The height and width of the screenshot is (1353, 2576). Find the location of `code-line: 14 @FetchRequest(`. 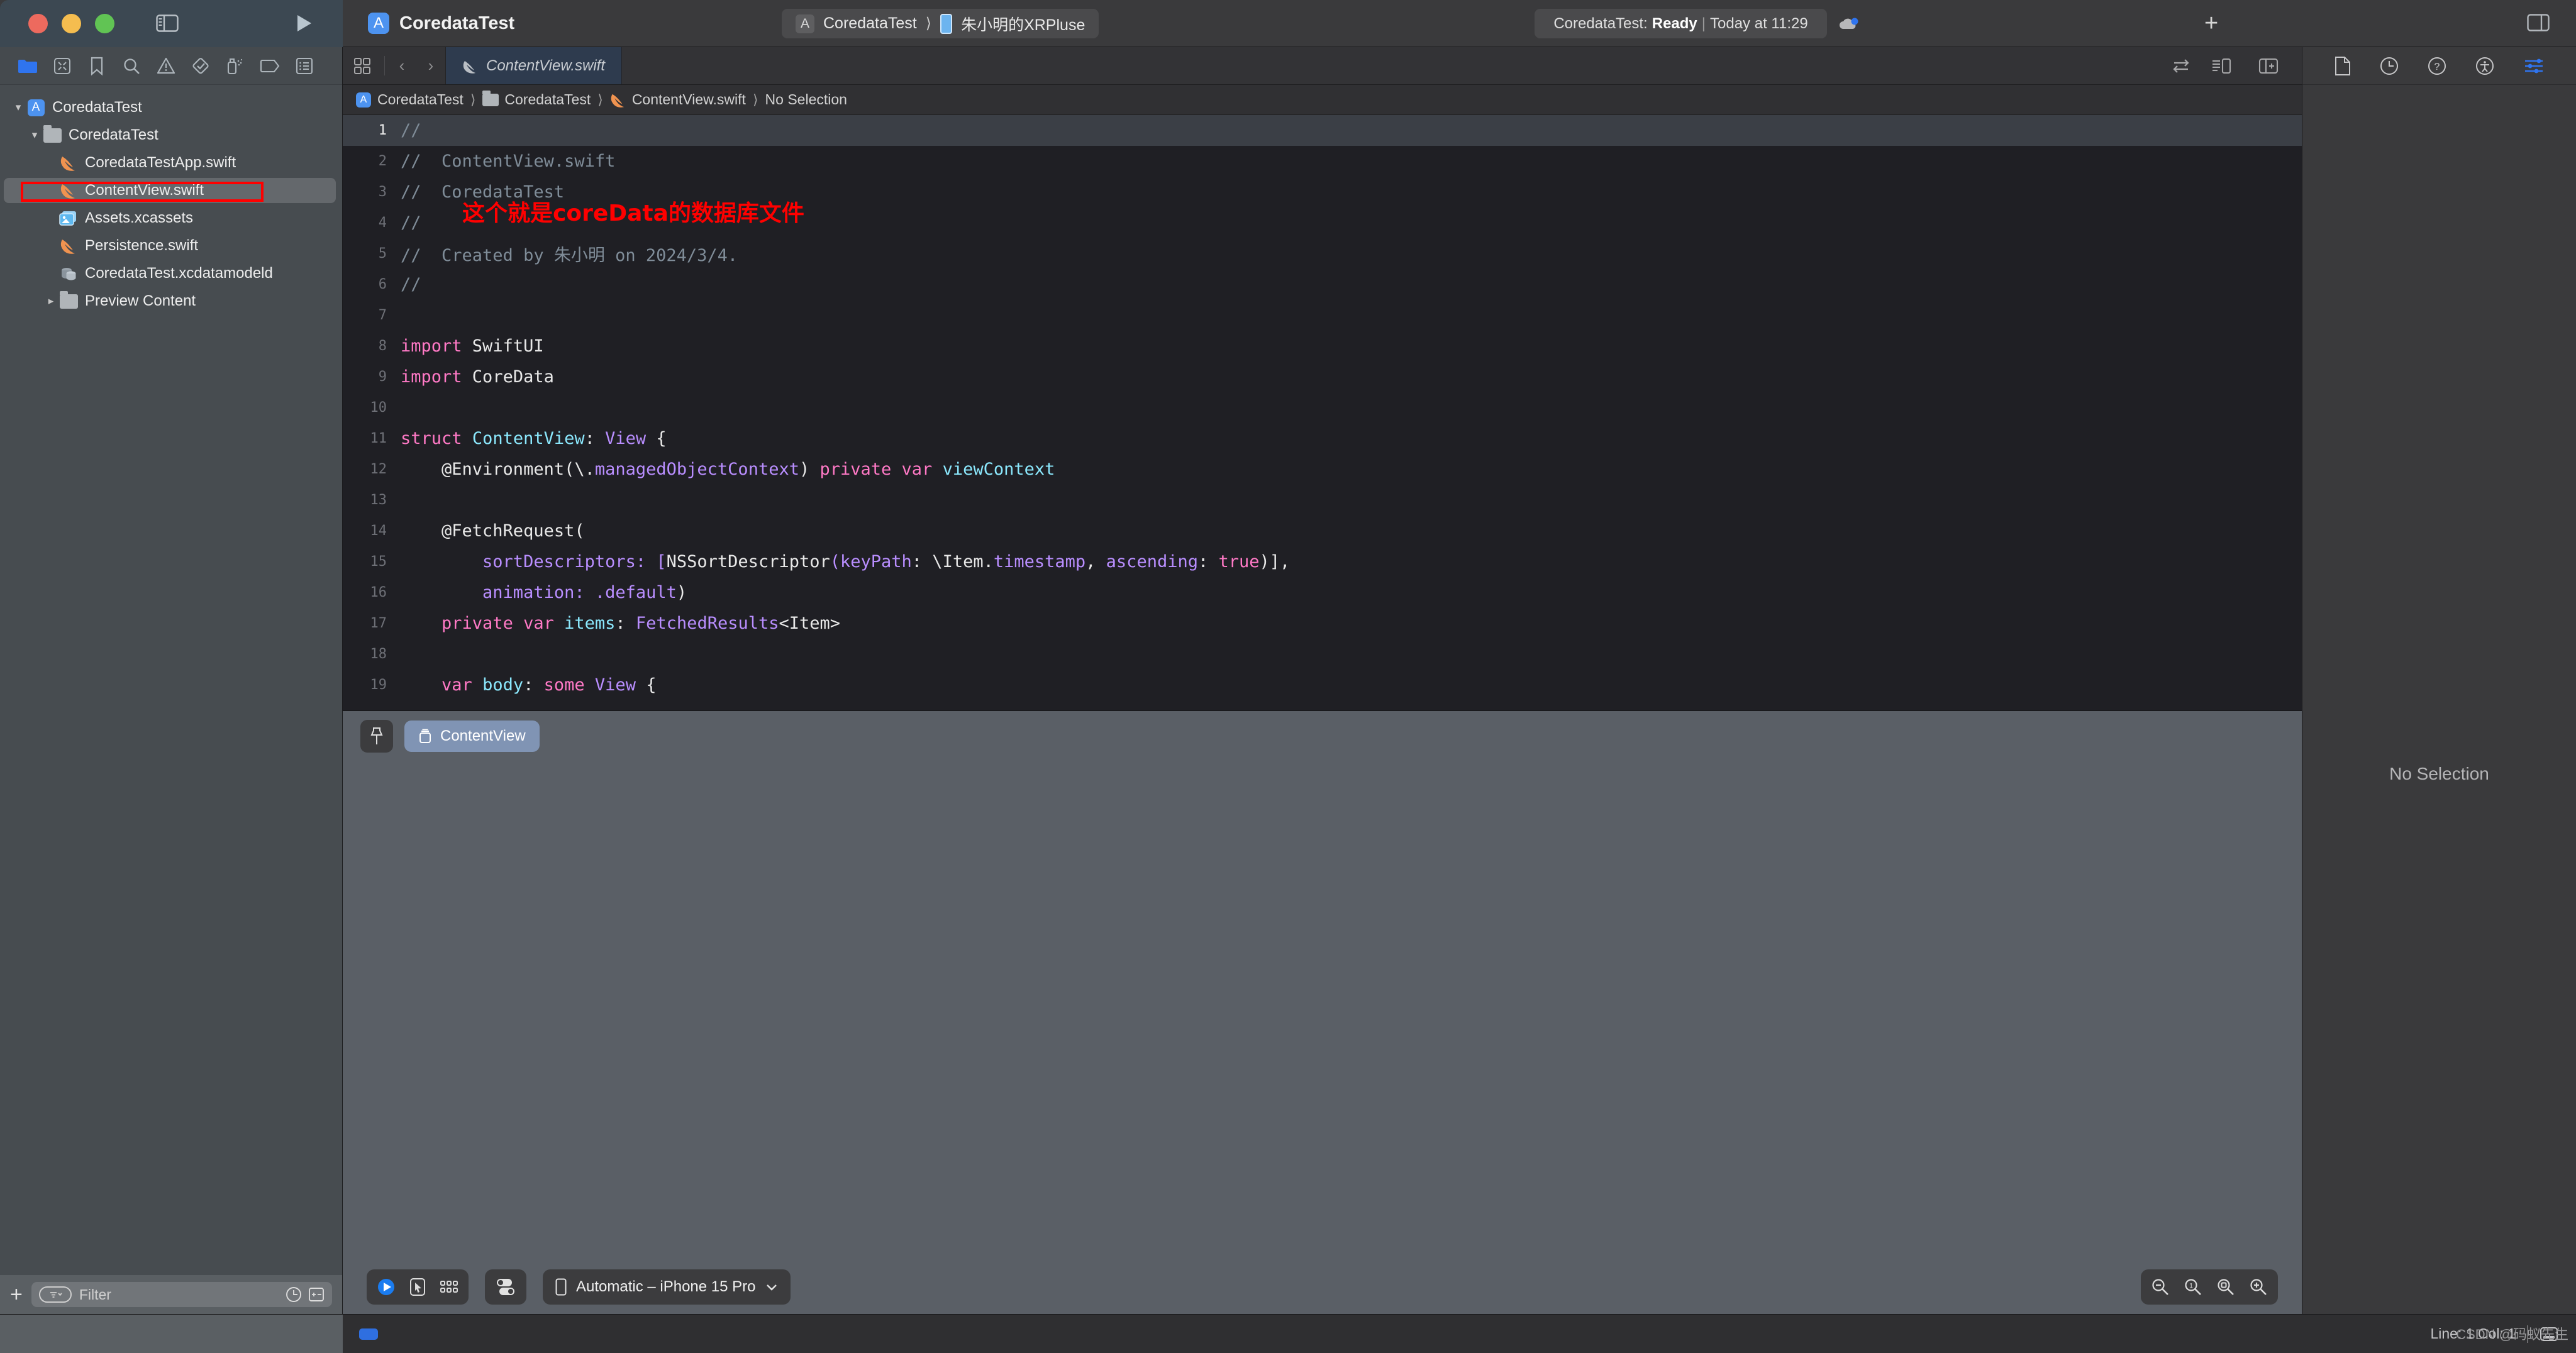

code-line: 14 @FetchRequest( is located at coordinates (1322, 531).